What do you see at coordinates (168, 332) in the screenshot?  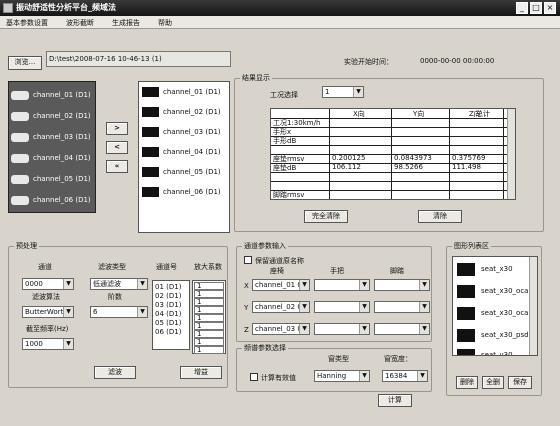 I see `list-item: 06 (D1)` at bounding box center [168, 332].